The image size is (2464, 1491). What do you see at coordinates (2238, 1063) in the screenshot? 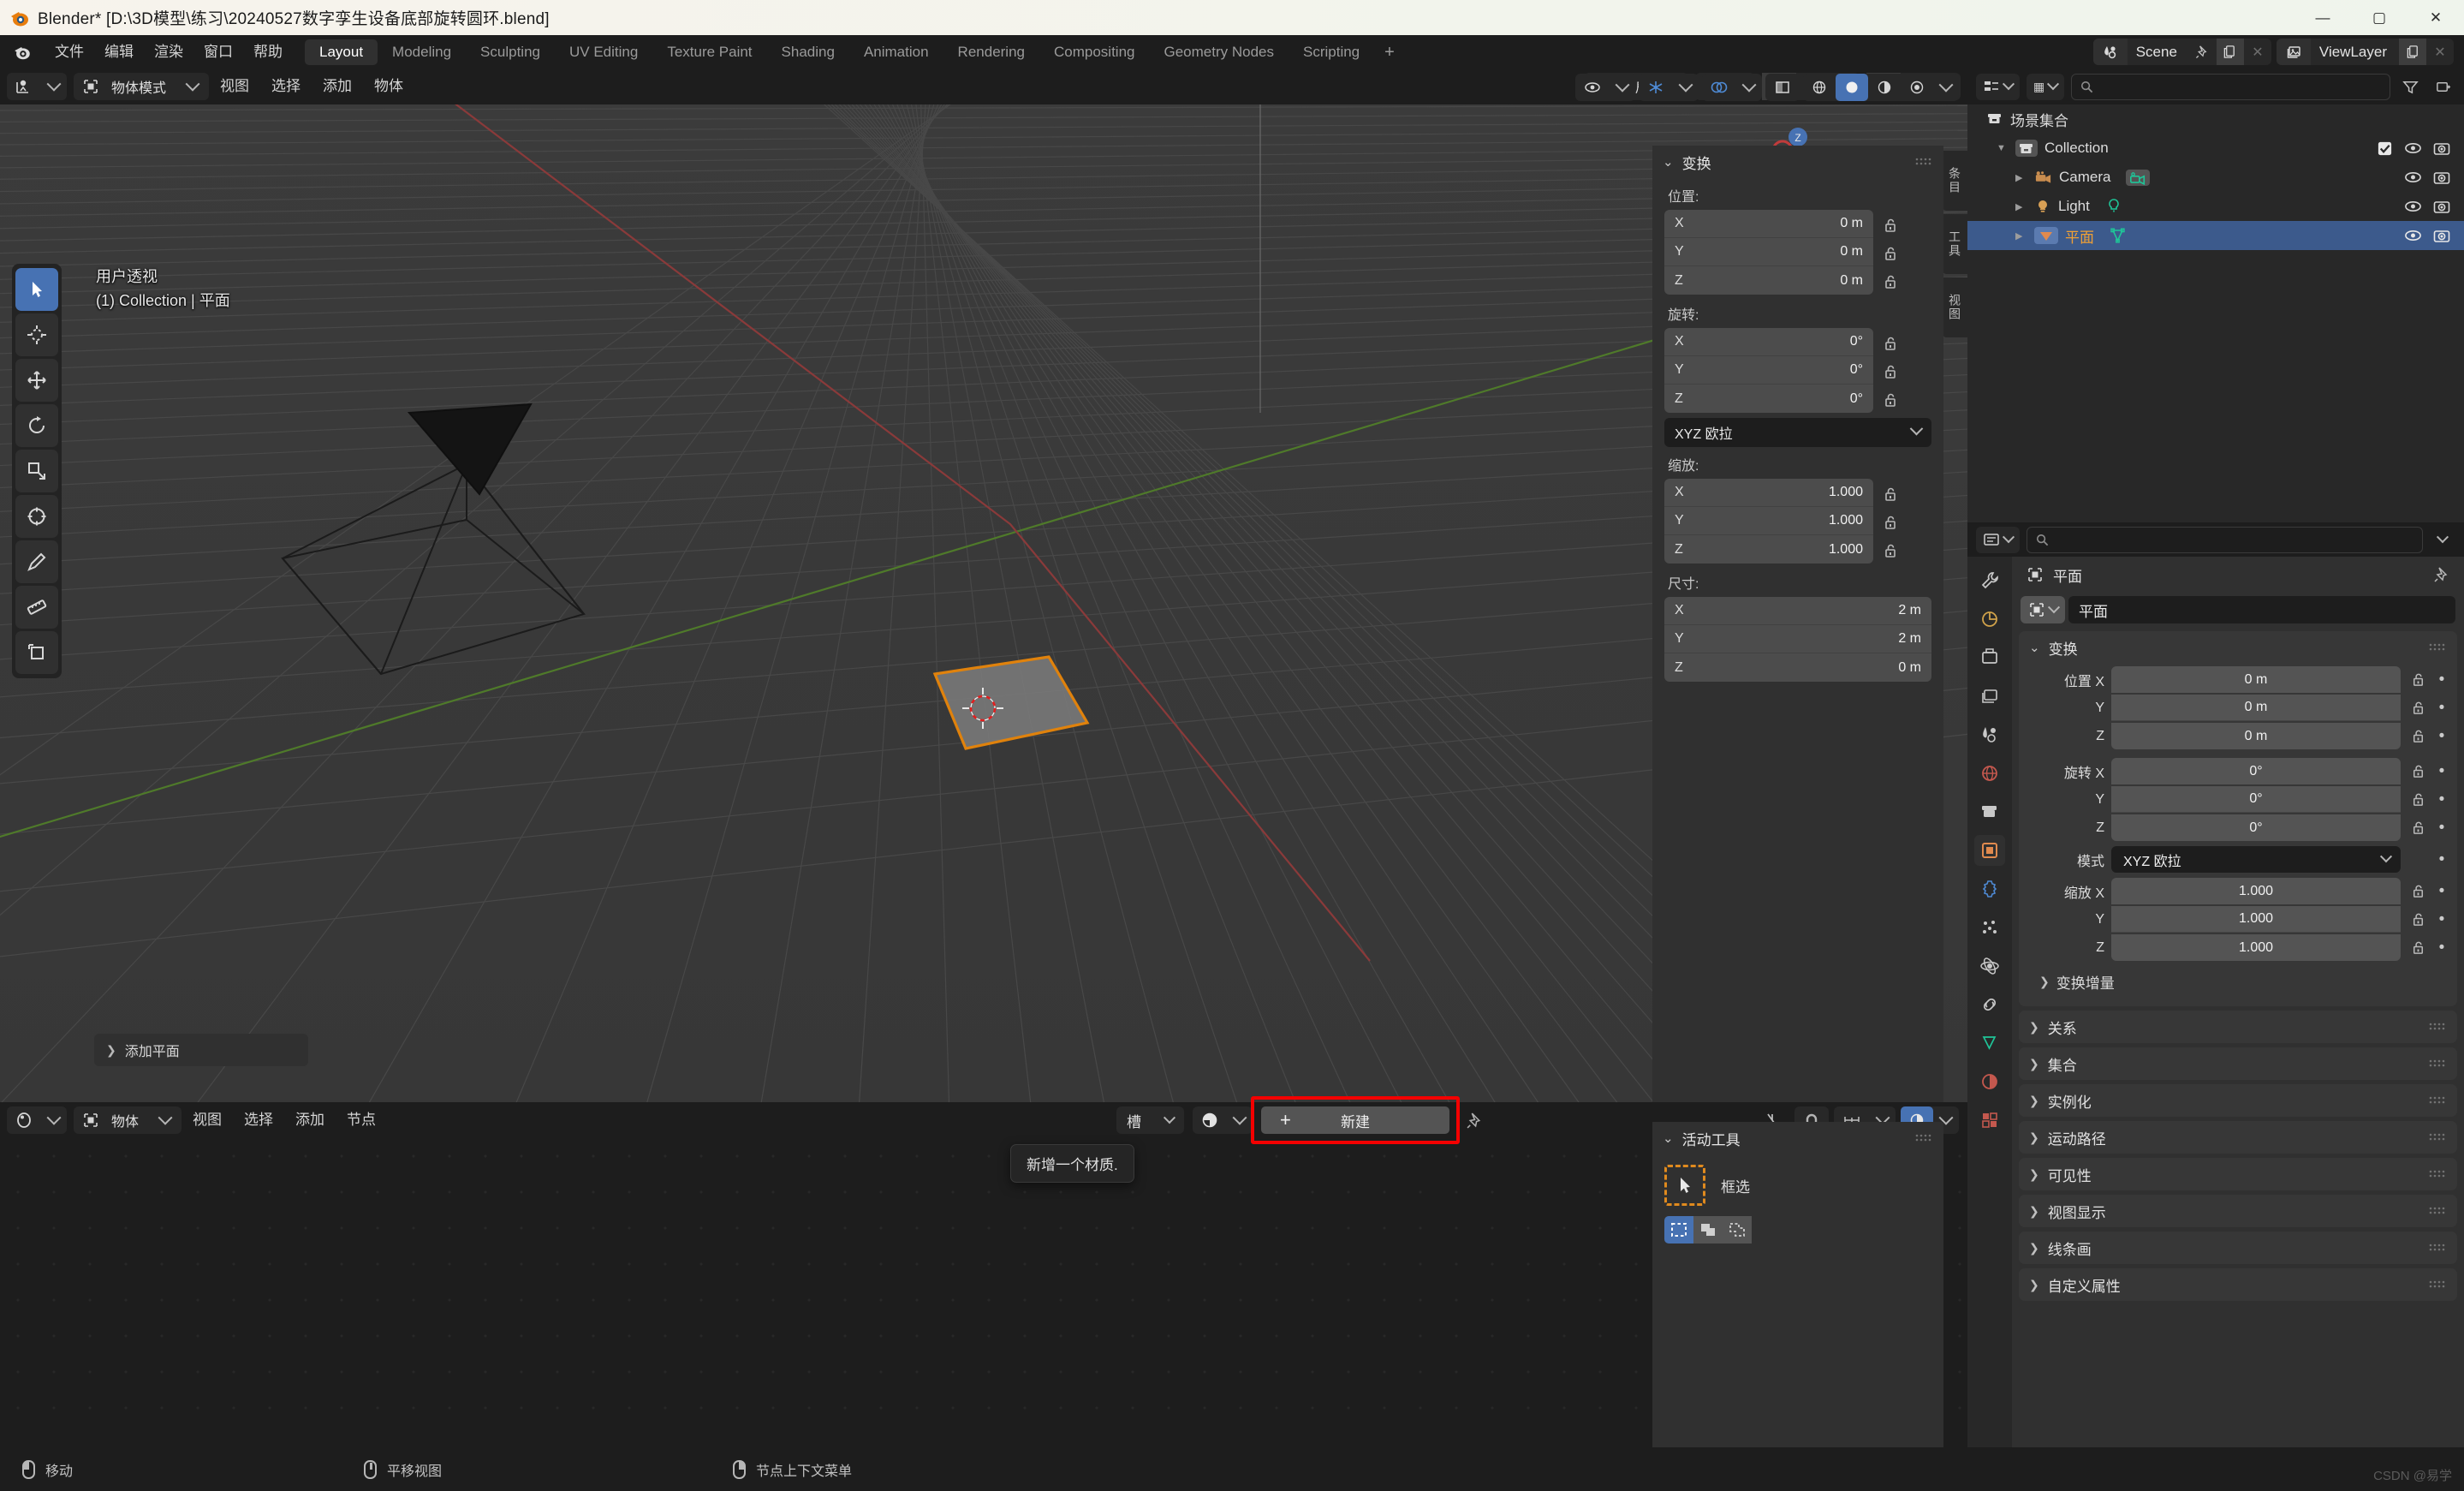
I see `properties-panel-collections: ❯ 集合` at bounding box center [2238, 1063].